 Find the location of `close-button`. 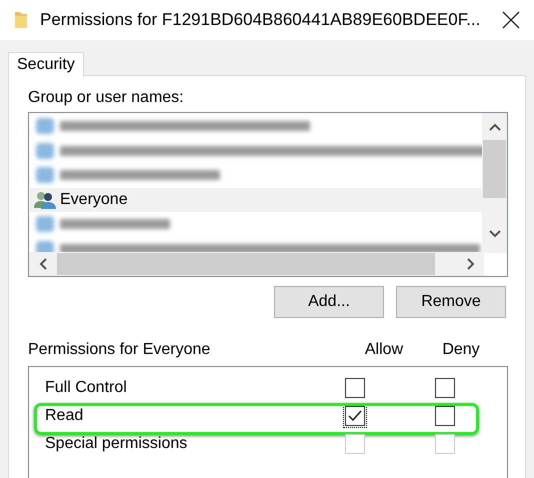

close-button is located at coordinates (511, 20).